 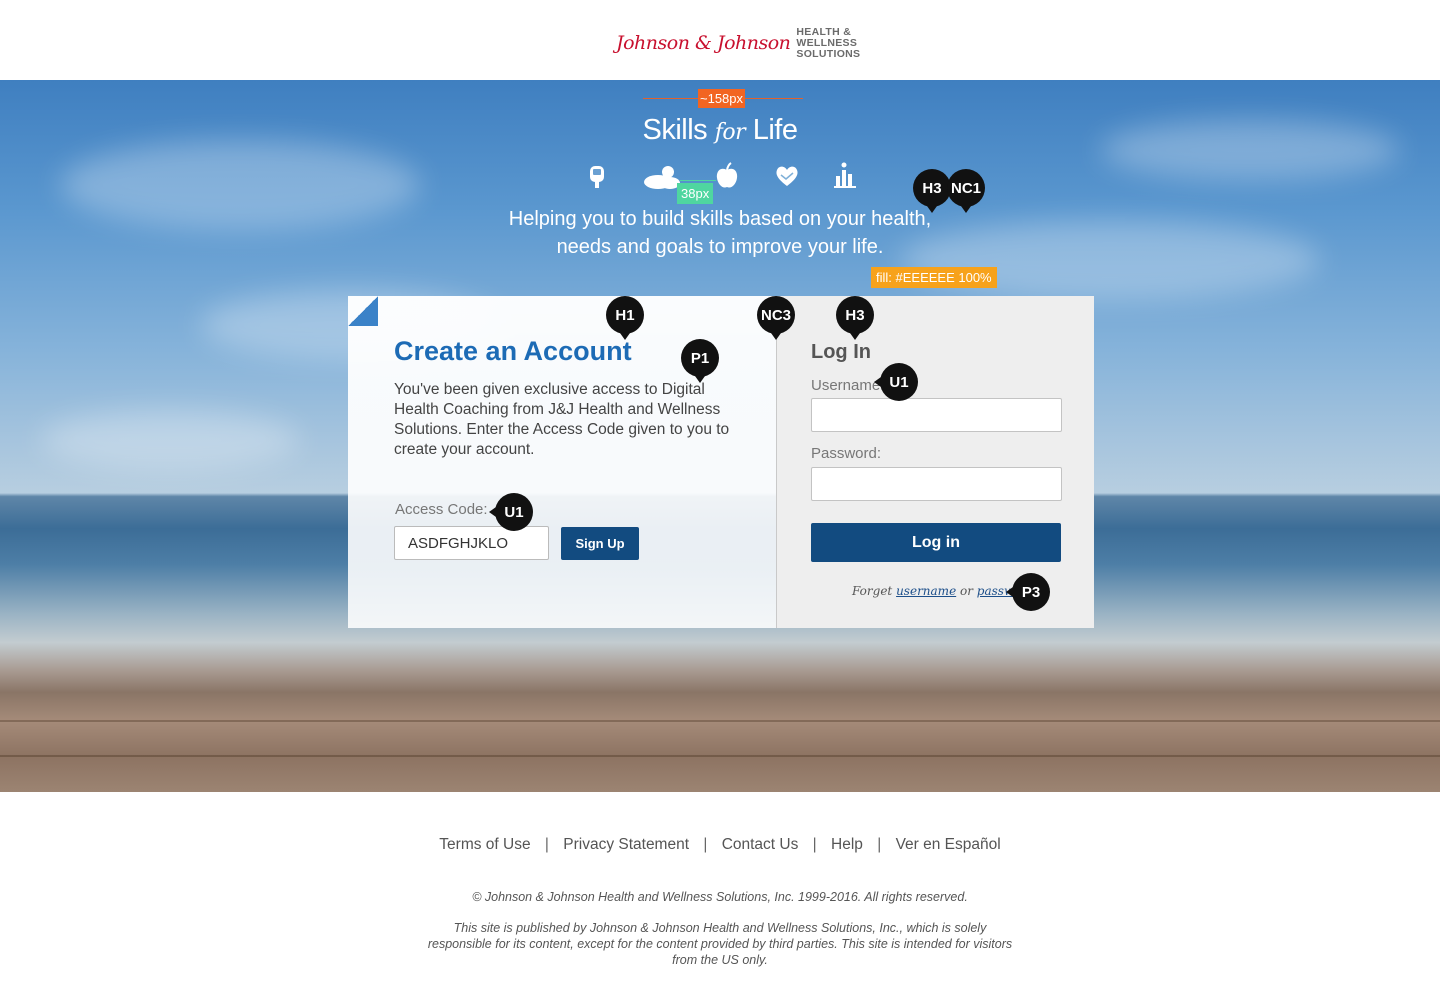 What do you see at coordinates (934, 277) in the screenshot?
I see `fill-note-tag: fill: #EEEEEE 100%` at bounding box center [934, 277].